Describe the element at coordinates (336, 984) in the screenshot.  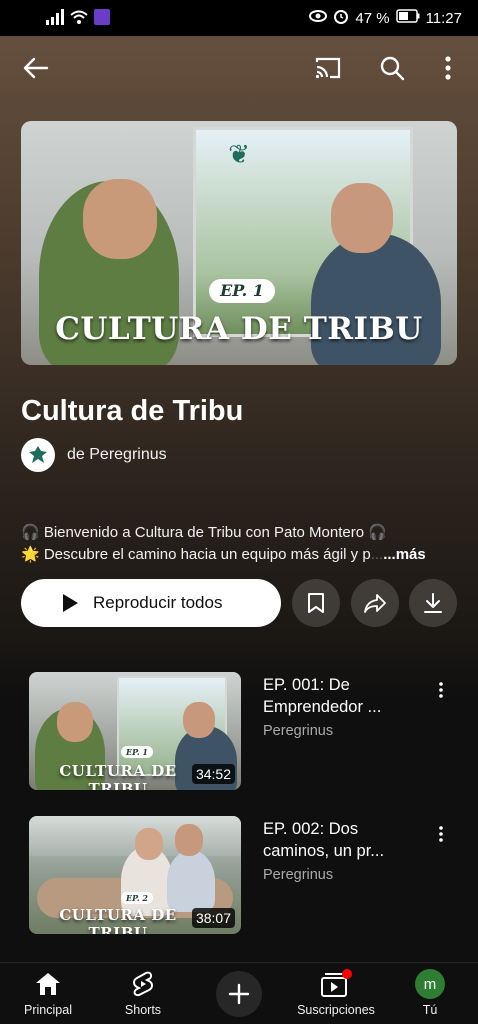
I see `subscriptions-icon` at that location.